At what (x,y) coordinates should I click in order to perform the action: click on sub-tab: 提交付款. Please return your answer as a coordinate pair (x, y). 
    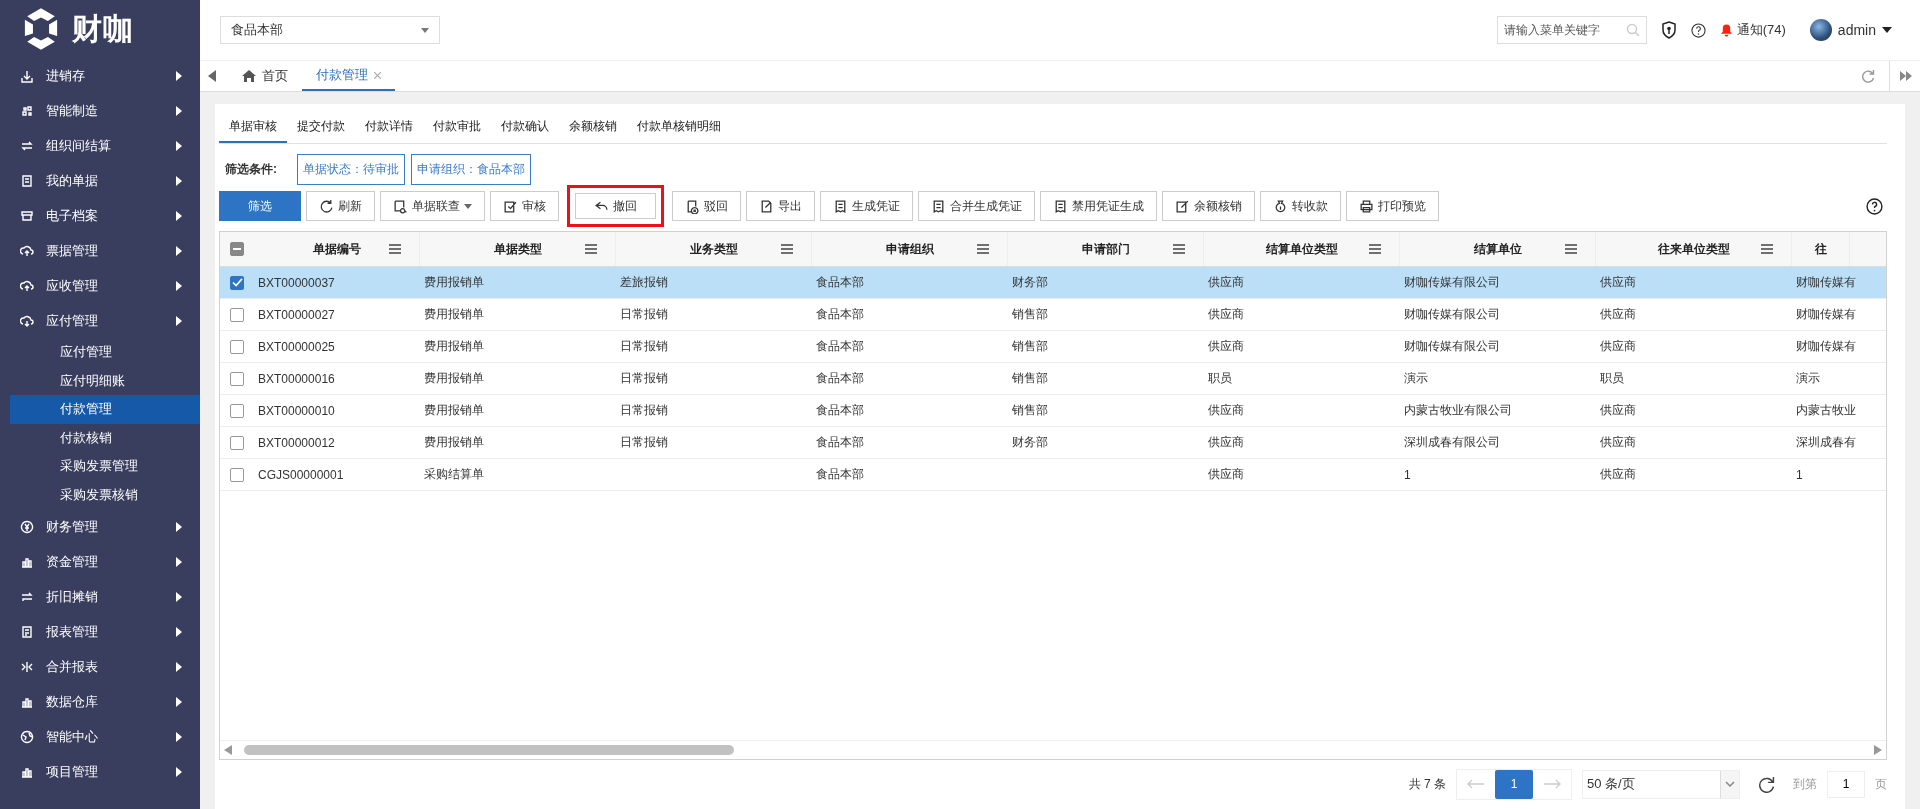
    Looking at the image, I should click on (321, 127).